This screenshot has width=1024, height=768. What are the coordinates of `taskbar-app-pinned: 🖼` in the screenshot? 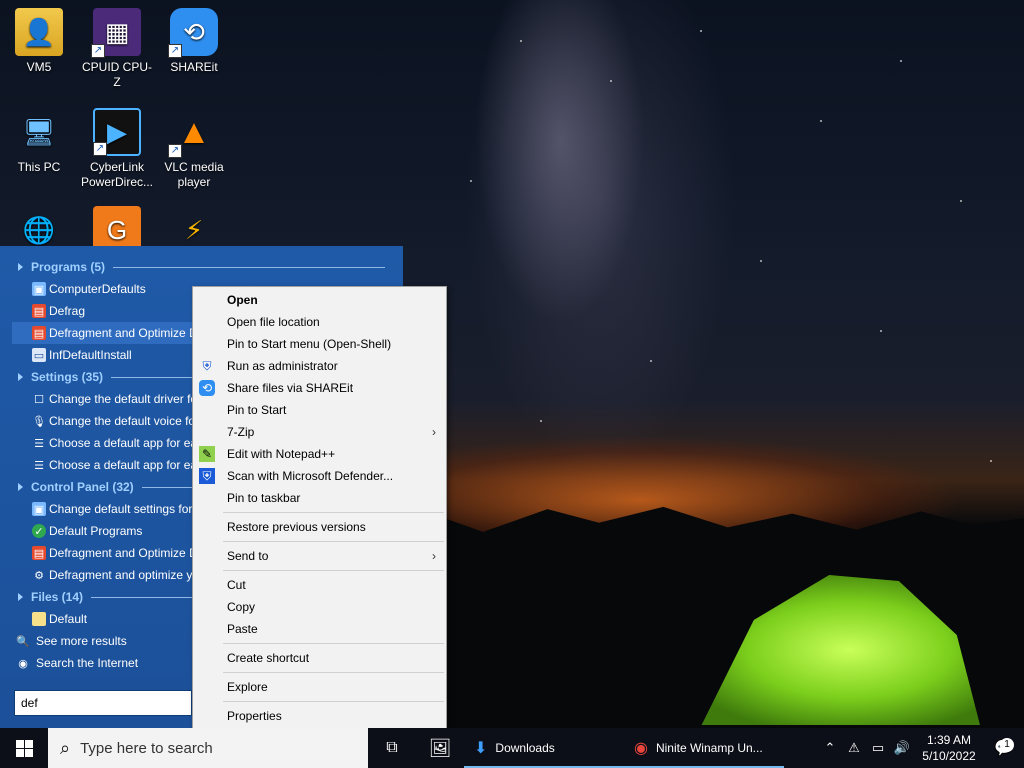 It's located at (440, 748).